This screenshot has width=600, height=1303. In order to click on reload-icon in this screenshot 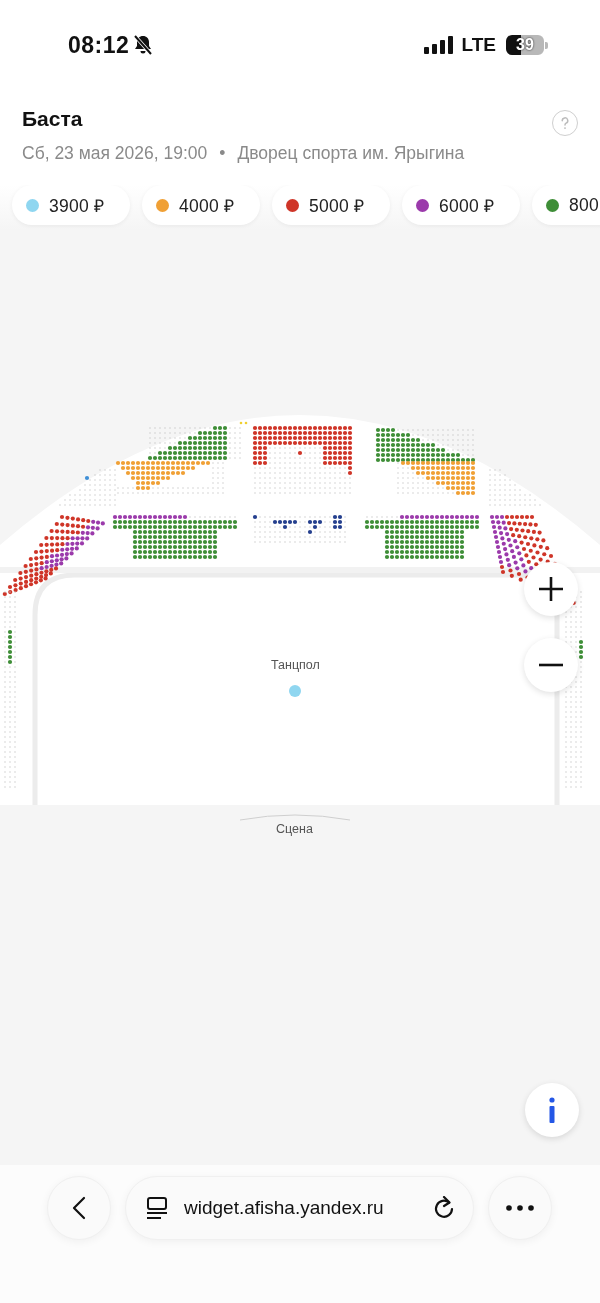, I will do `click(444, 1208)`.